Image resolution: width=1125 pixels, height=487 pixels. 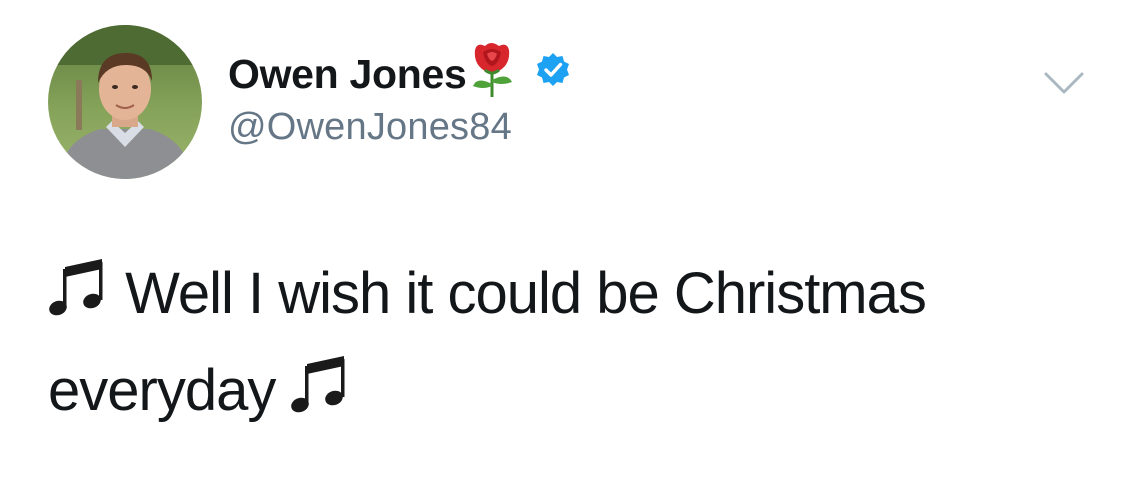 I want to click on display-name: Owen Jones, so click(x=347, y=74).